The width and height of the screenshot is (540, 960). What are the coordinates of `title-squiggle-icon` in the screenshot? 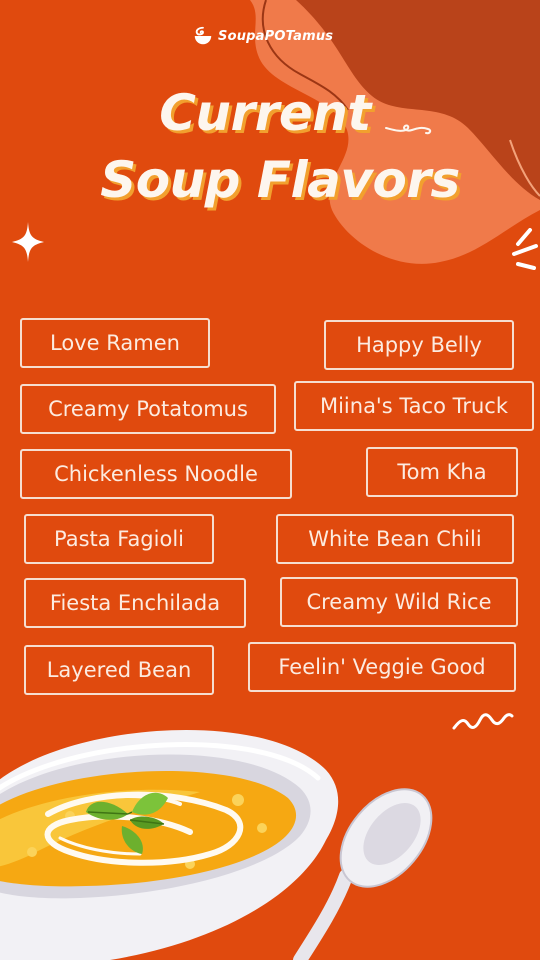 It's located at (408, 129).